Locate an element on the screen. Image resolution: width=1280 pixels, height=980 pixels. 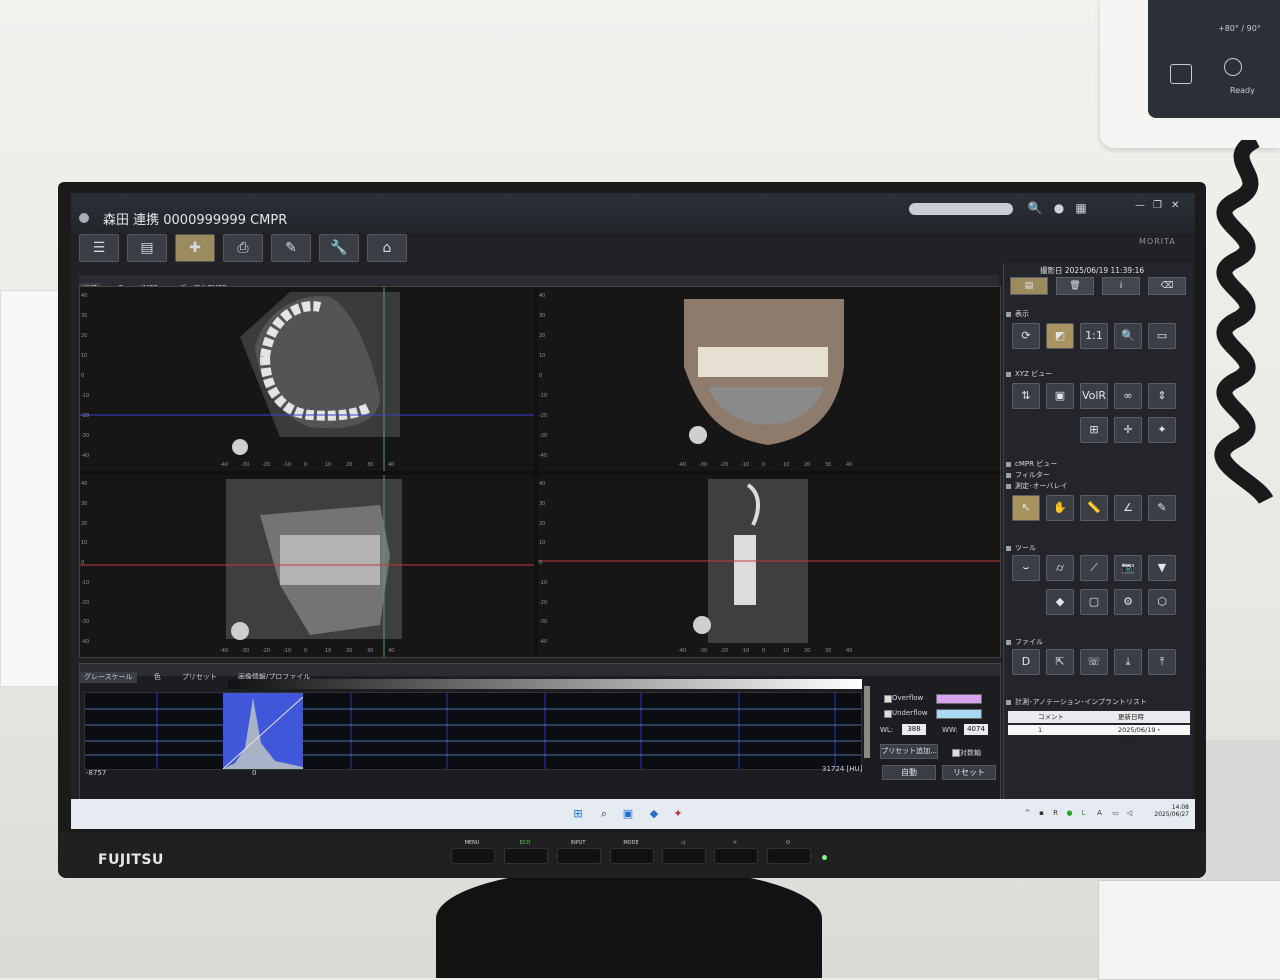
tab-grayscale: グレースケール is located at coordinates (108, 677).